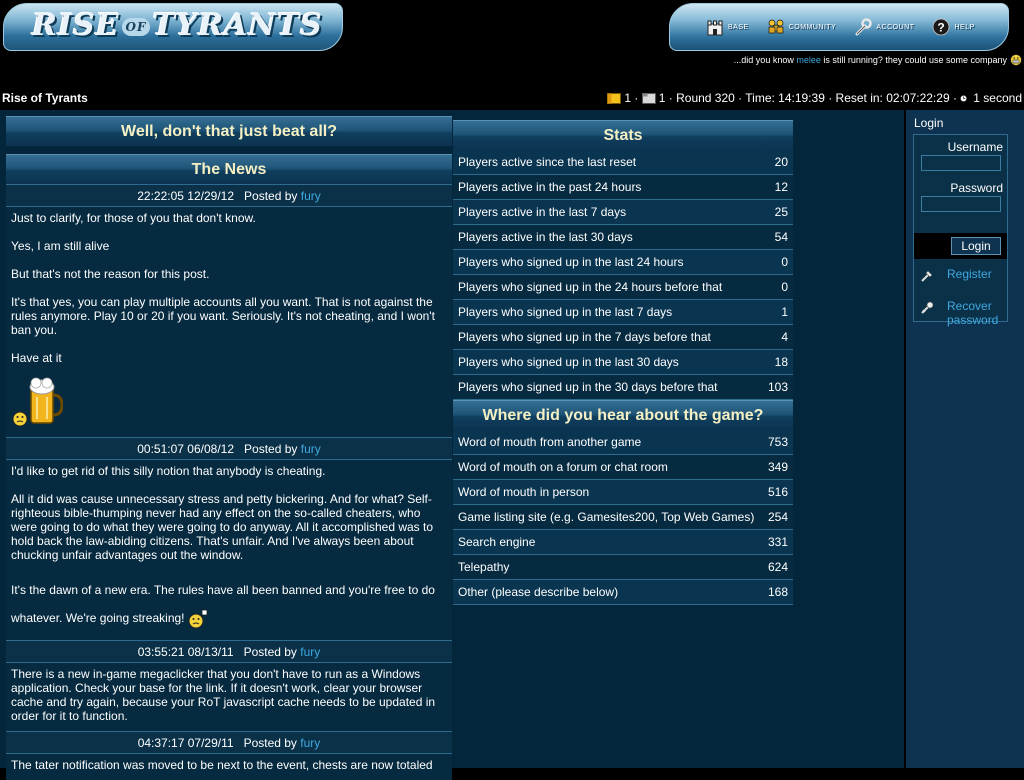 This screenshot has height=780, width=1024. I want to click on hear-value: 624, so click(777, 567).